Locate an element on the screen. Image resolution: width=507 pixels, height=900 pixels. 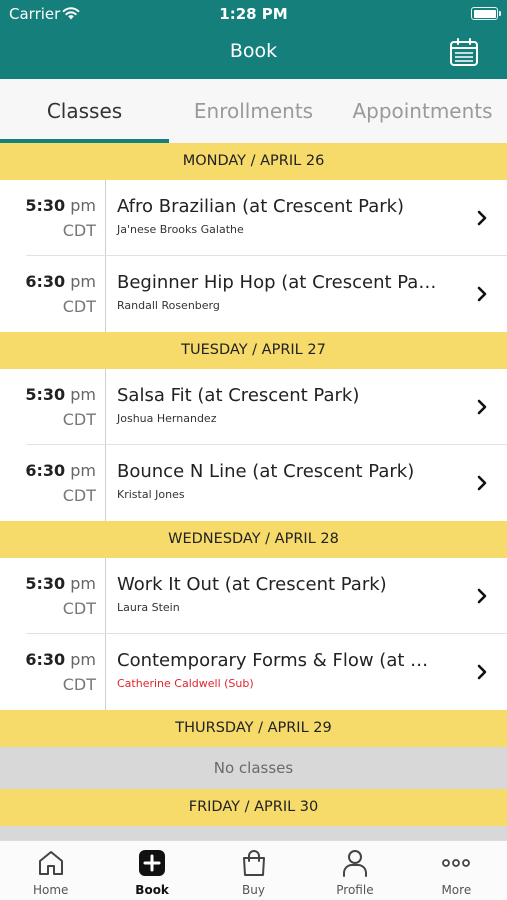
tab-enrollments: Enrollments is located at coordinates (253, 111).